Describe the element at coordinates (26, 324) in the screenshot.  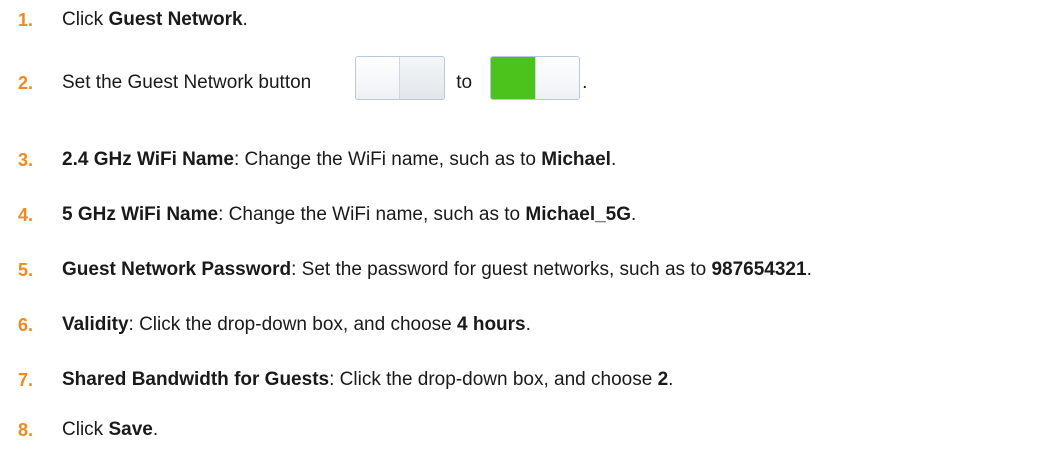
I see `step-number: 6.` at that location.